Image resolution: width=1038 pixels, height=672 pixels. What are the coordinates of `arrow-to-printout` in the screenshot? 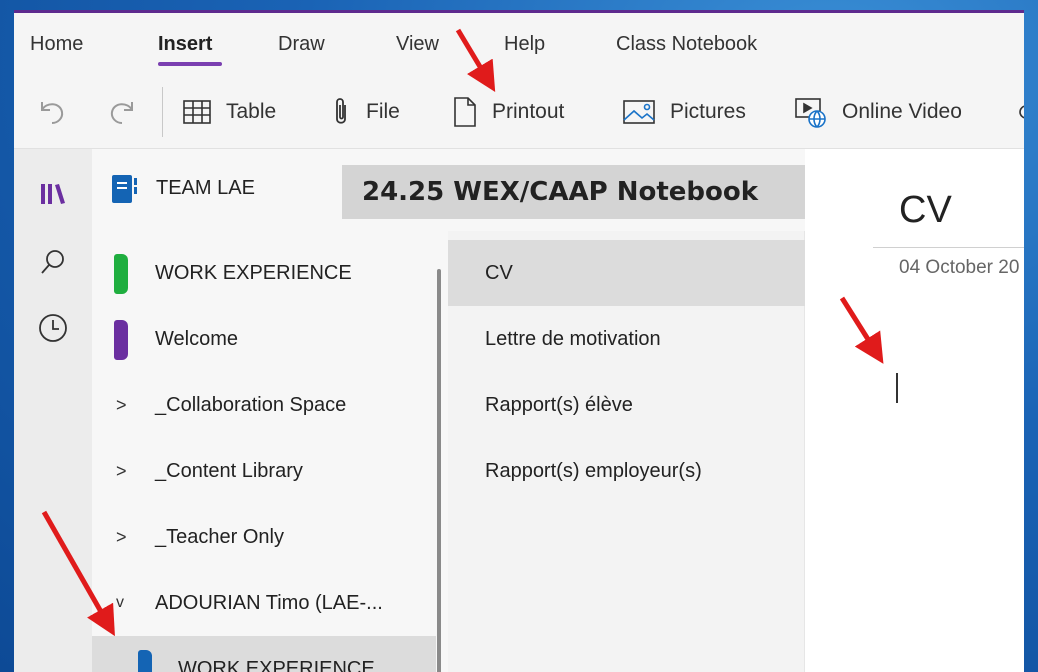 It's located at (475, 60).